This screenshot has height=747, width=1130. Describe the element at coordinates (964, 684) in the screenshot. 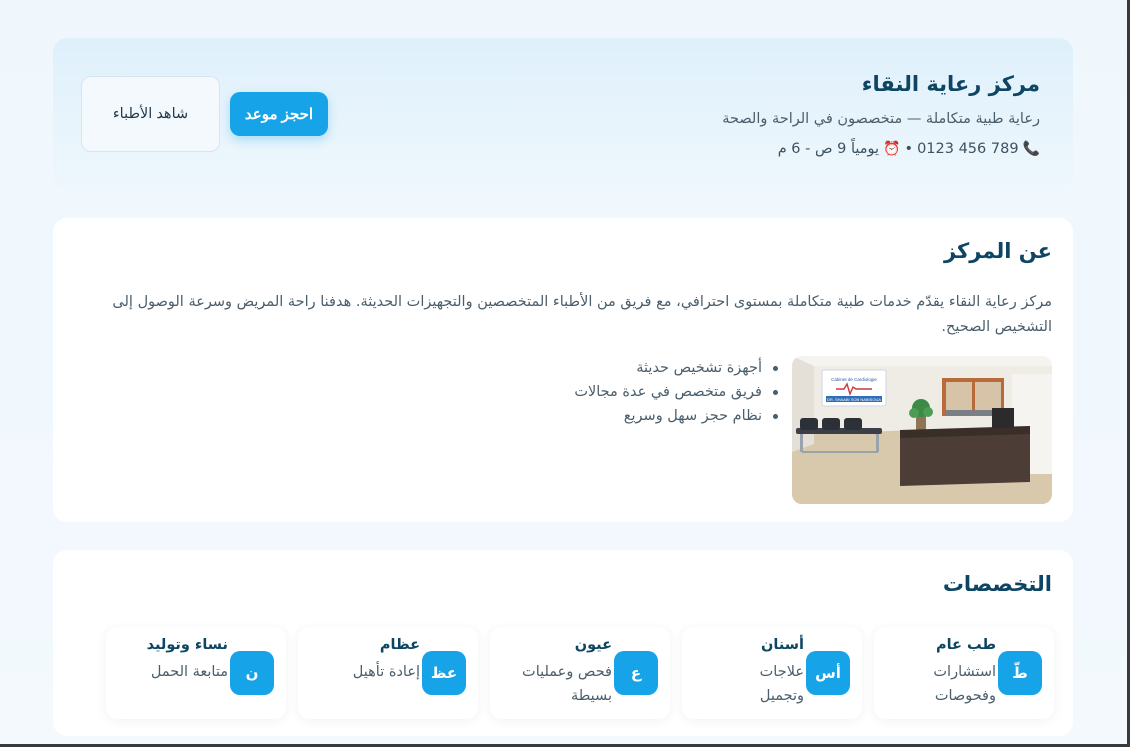

I see `specialty-description: استشارات وفحوصات` at that location.